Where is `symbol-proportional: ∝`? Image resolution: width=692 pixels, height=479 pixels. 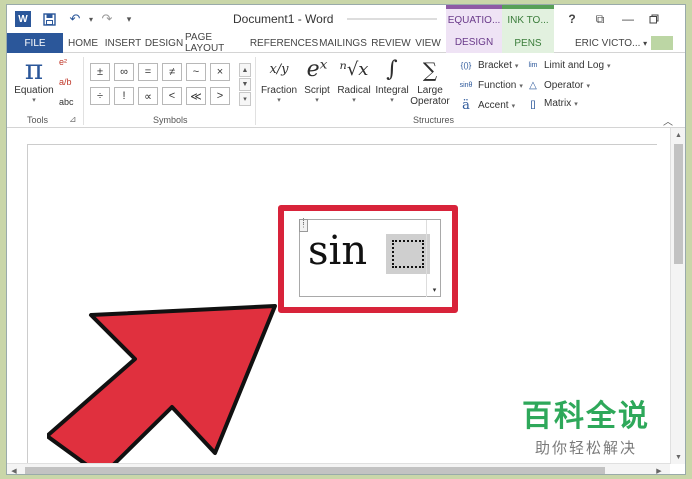 symbol-proportional: ∝ is located at coordinates (148, 96).